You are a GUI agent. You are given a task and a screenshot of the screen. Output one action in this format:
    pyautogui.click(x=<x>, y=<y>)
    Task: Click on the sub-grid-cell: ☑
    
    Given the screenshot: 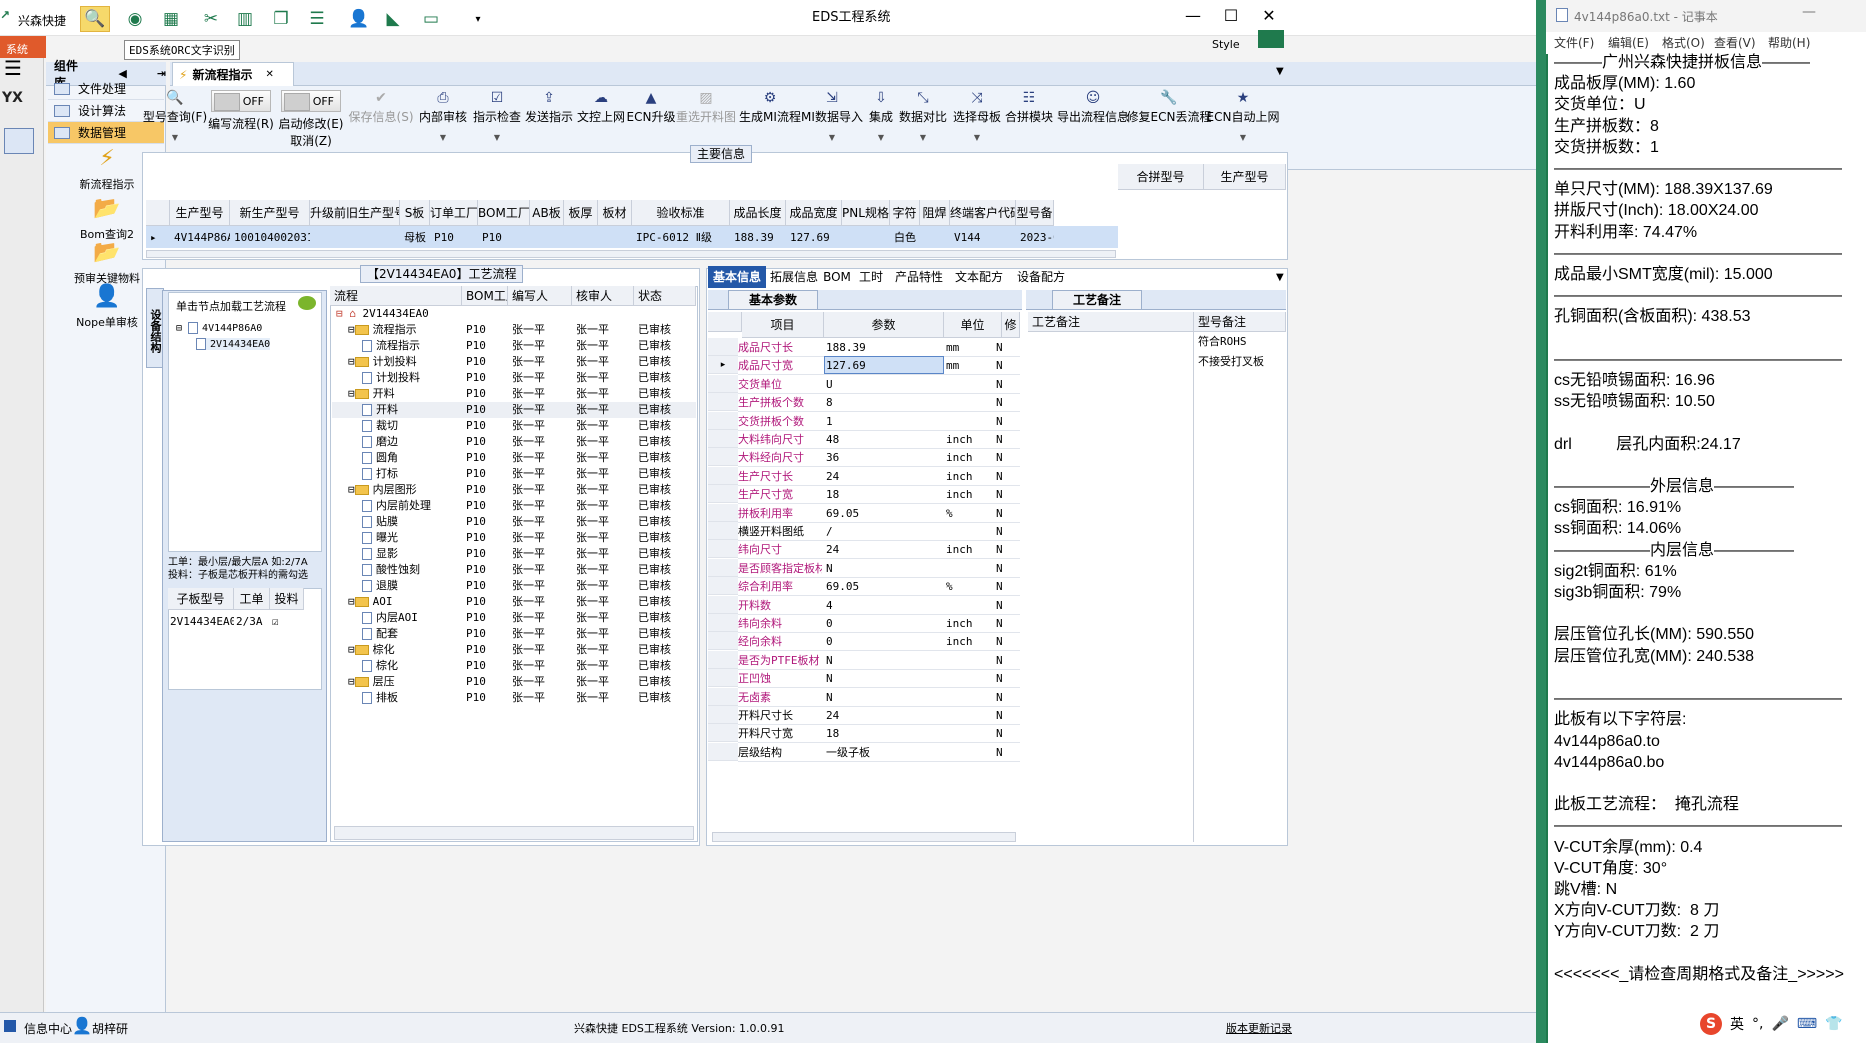 What is the action you would take?
    pyautogui.click(x=288, y=621)
    